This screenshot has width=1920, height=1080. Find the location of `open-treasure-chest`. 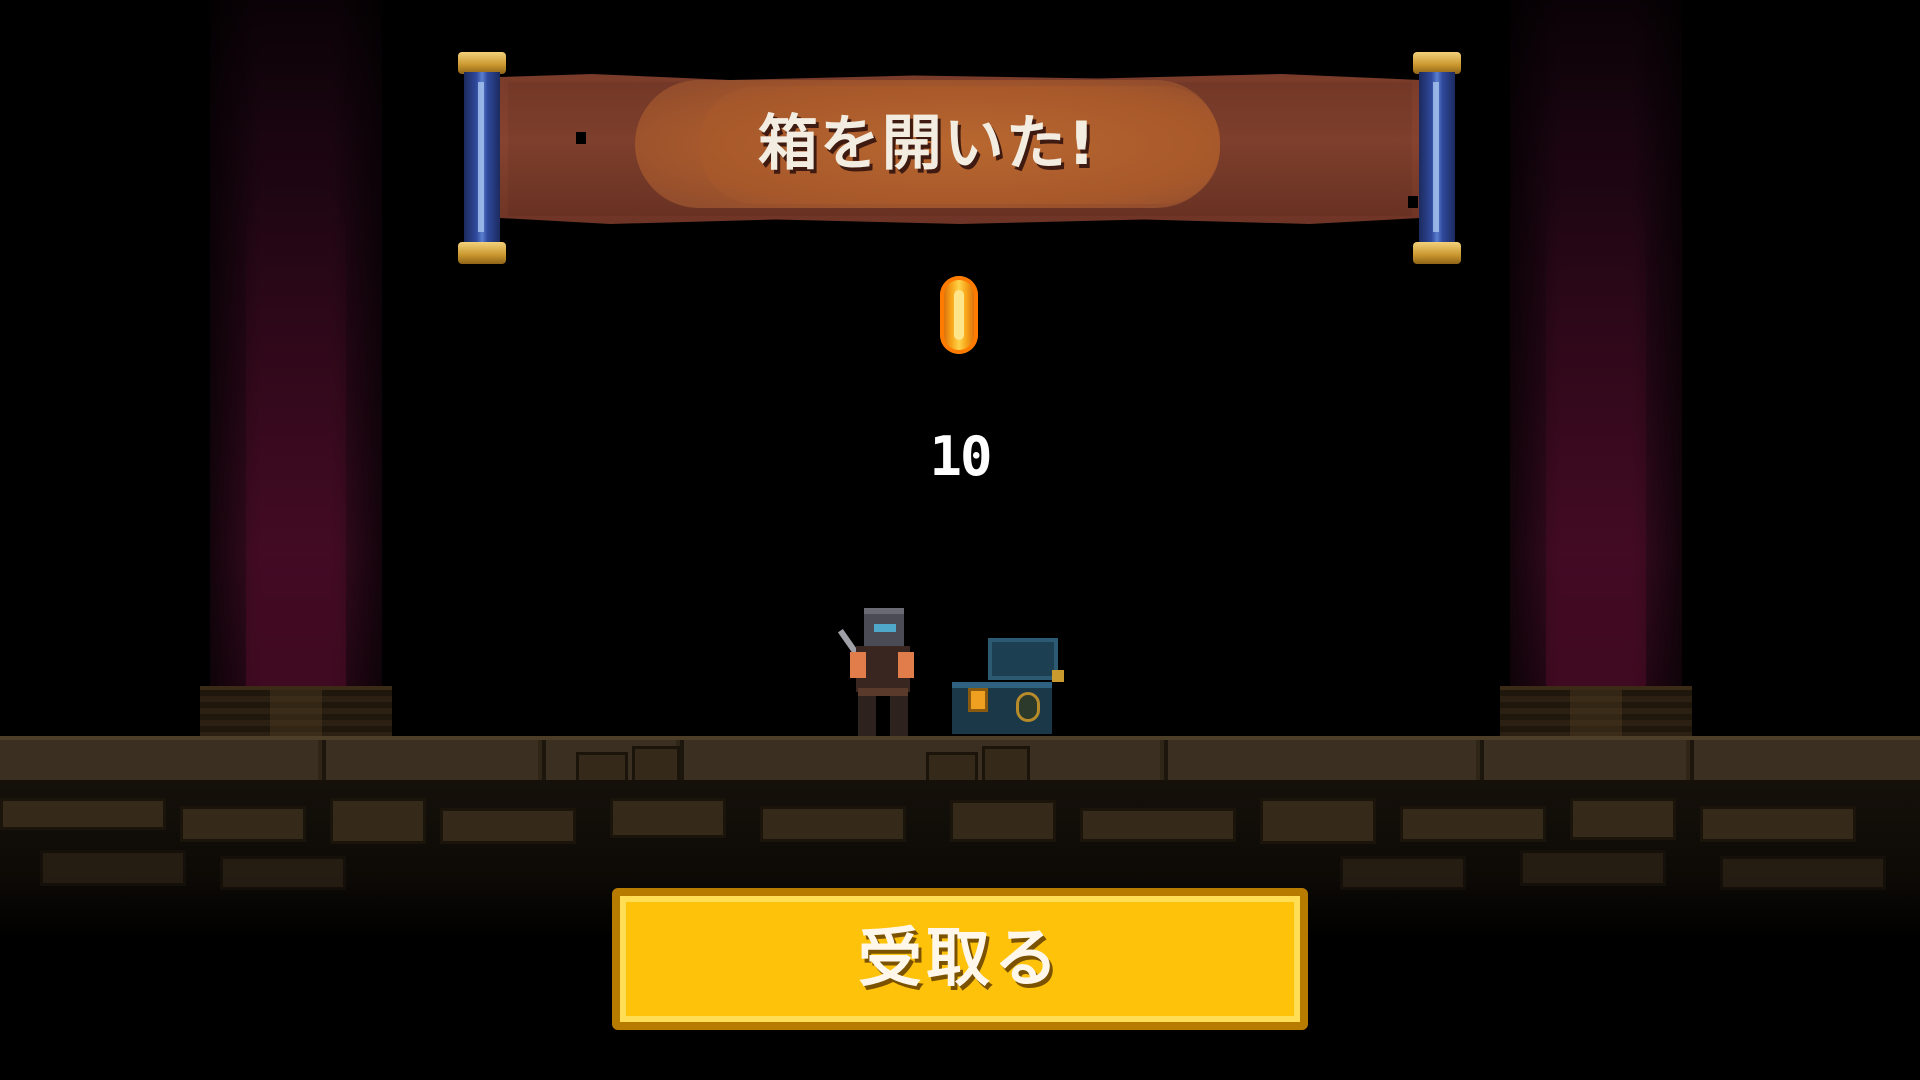

open-treasure-chest is located at coordinates (1009, 686).